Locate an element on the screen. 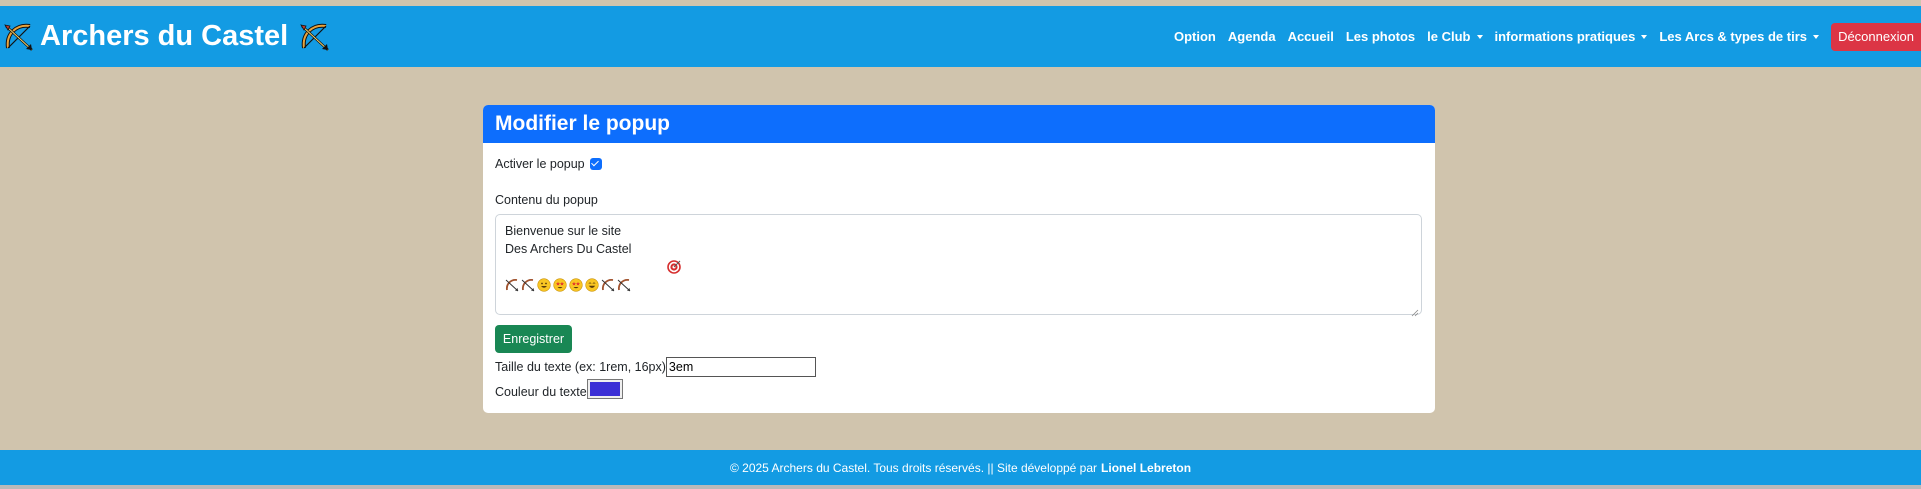 The height and width of the screenshot is (489, 1921). brand-title: Archers du Castel is located at coordinates (164, 36).